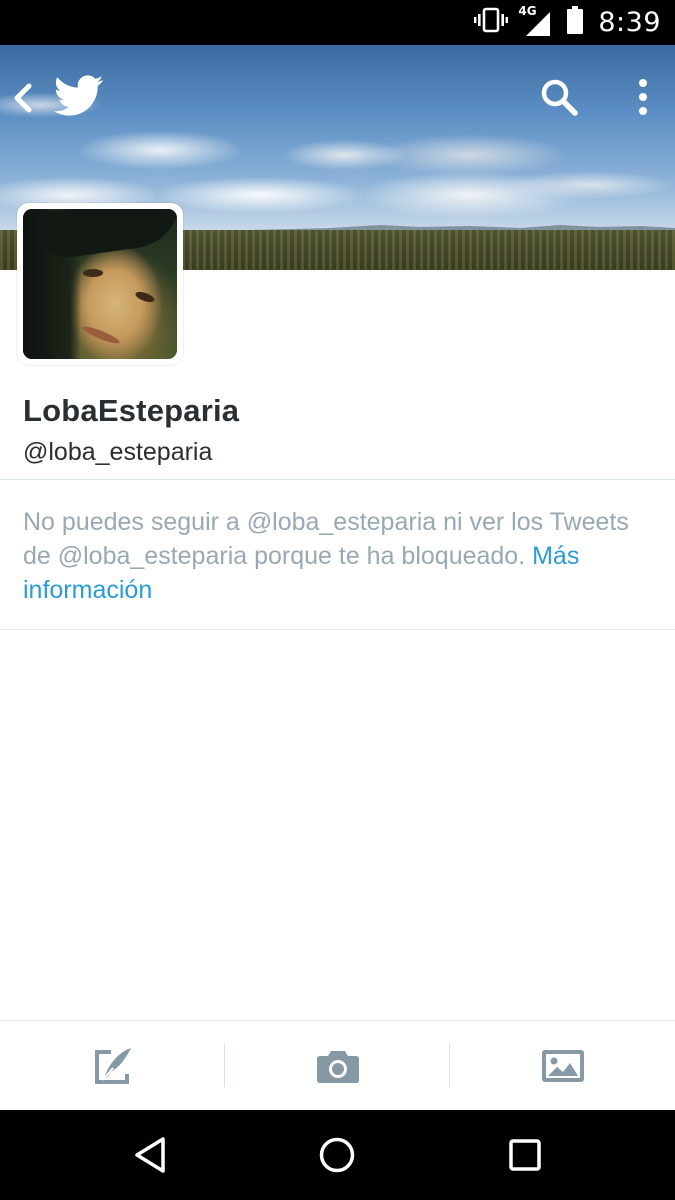 The image size is (675, 1200). Describe the element at coordinates (118, 452) in the screenshot. I see `profile-handle: @loba_esteparia` at that location.